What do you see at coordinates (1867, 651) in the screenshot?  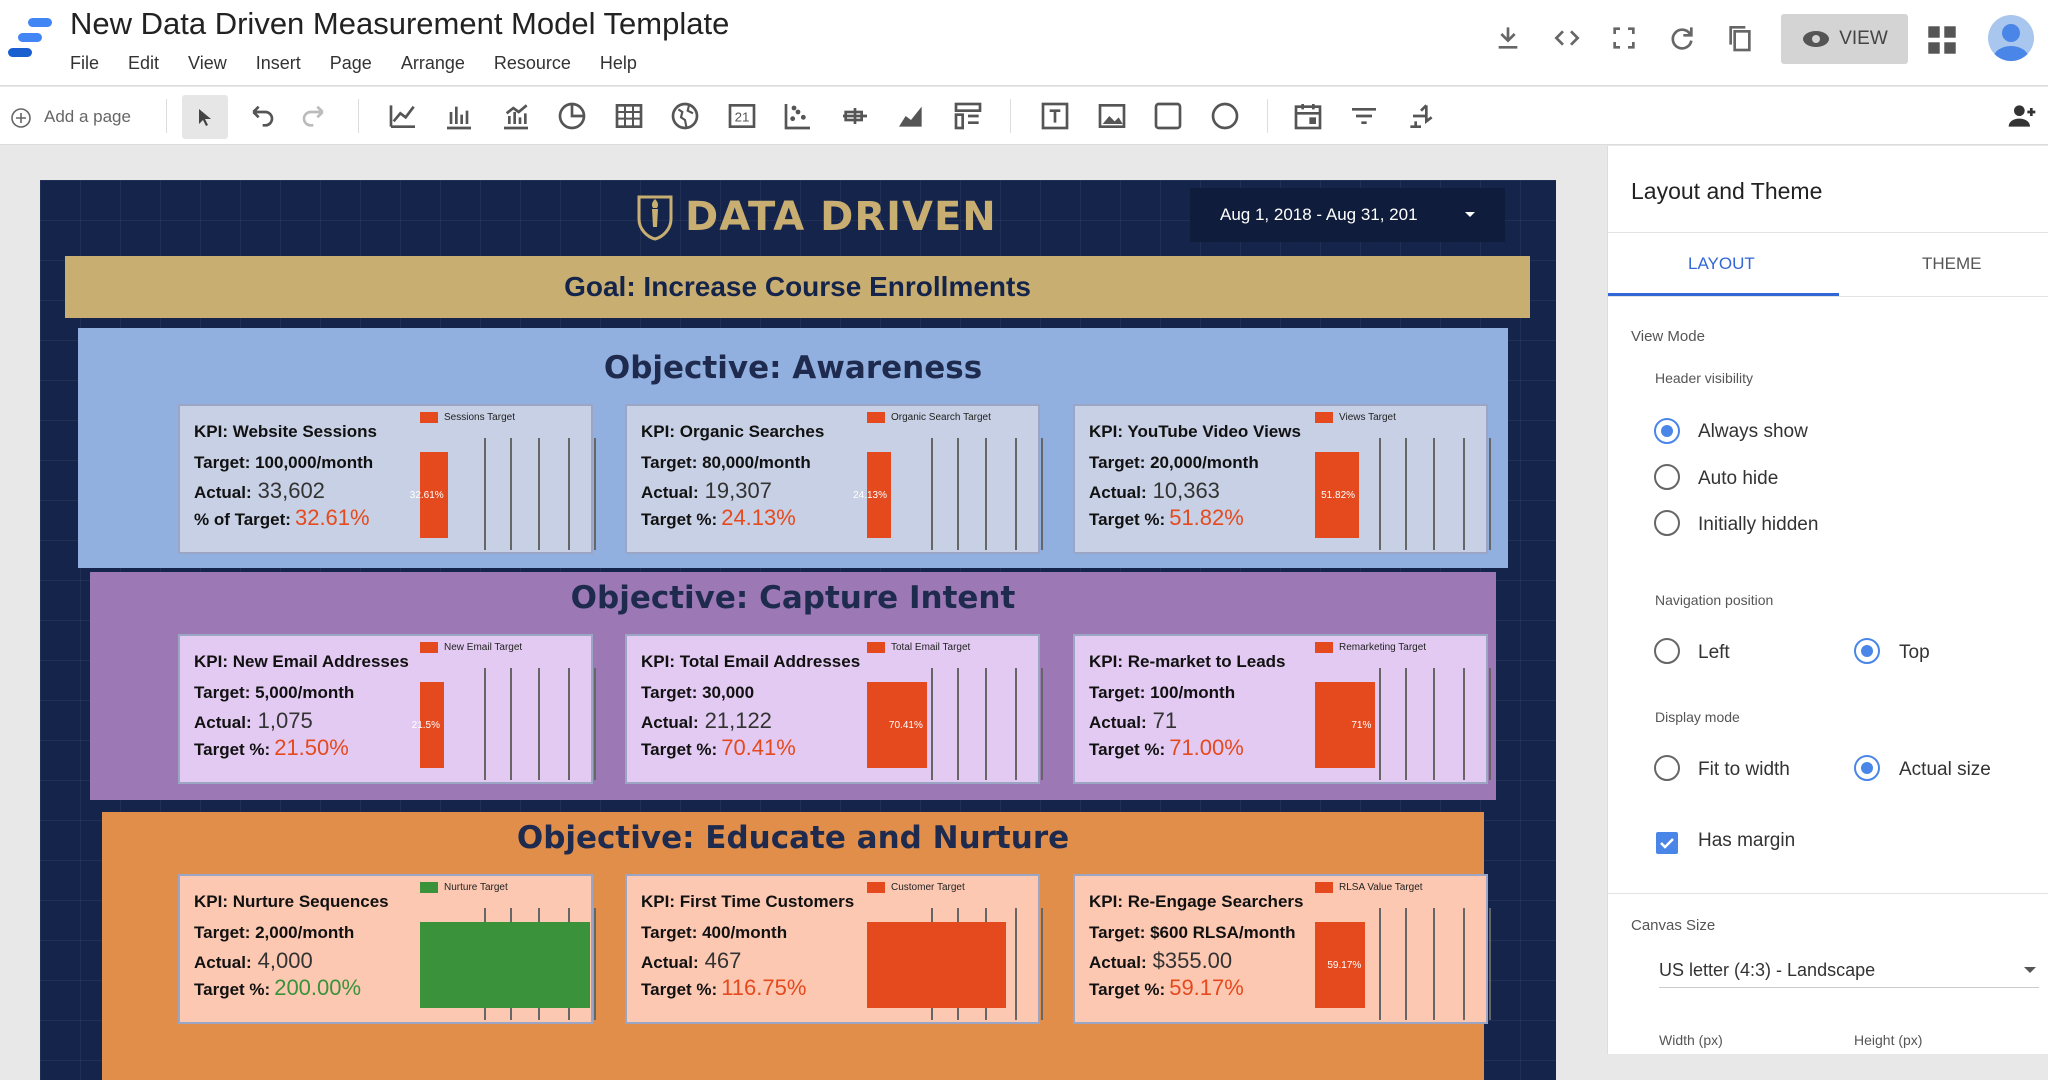 I see `radio-nav-top` at bounding box center [1867, 651].